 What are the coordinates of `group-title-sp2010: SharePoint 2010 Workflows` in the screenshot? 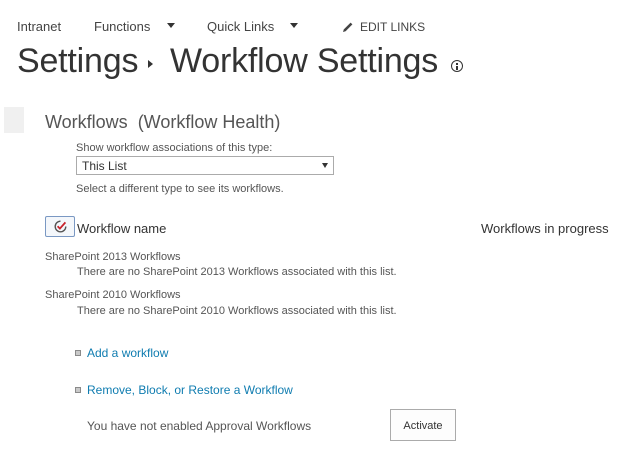 It's located at (113, 295).